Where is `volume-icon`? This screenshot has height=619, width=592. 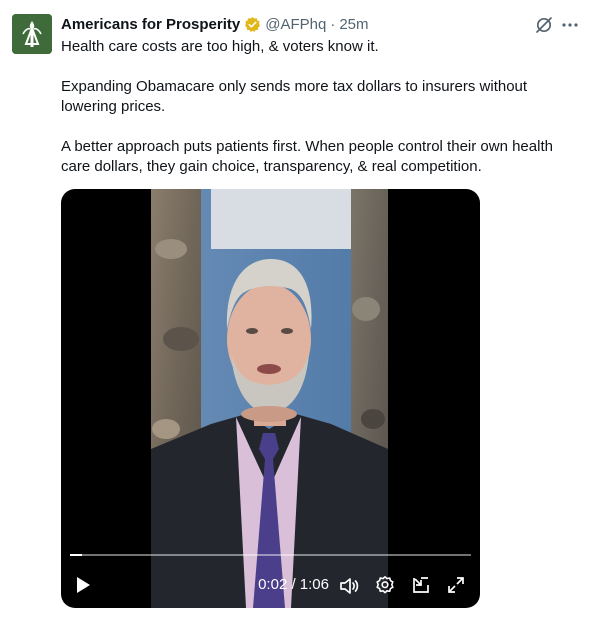 volume-icon is located at coordinates (349, 586).